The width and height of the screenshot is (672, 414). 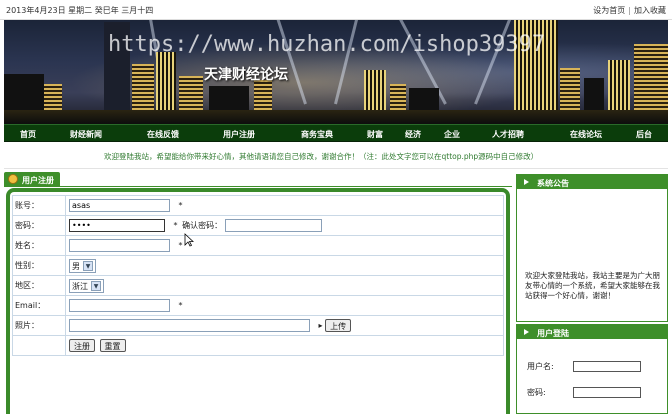 What do you see at coordinates (246, 75) in the screenshot?
I see `site-name: 天津财经论坛` at bounding box center [246, 75].